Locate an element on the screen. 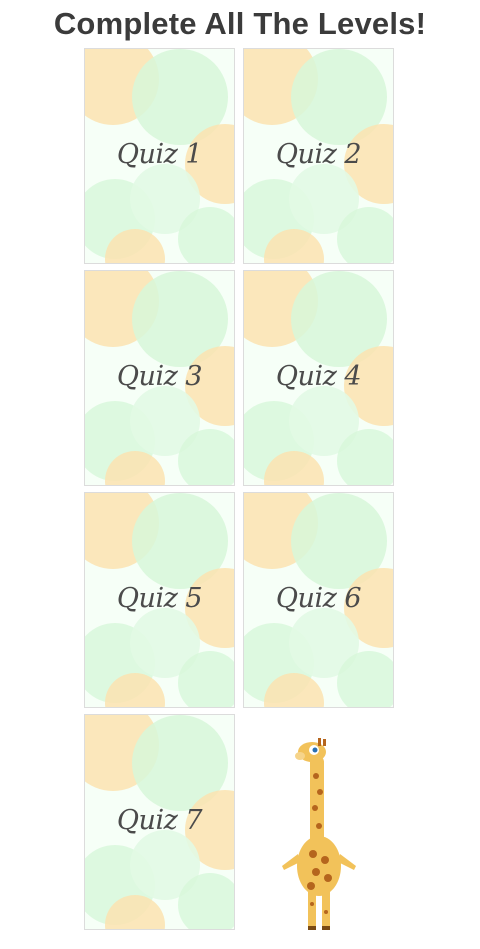  level-label: Quiz 4 is located at coordinates (318, 376).